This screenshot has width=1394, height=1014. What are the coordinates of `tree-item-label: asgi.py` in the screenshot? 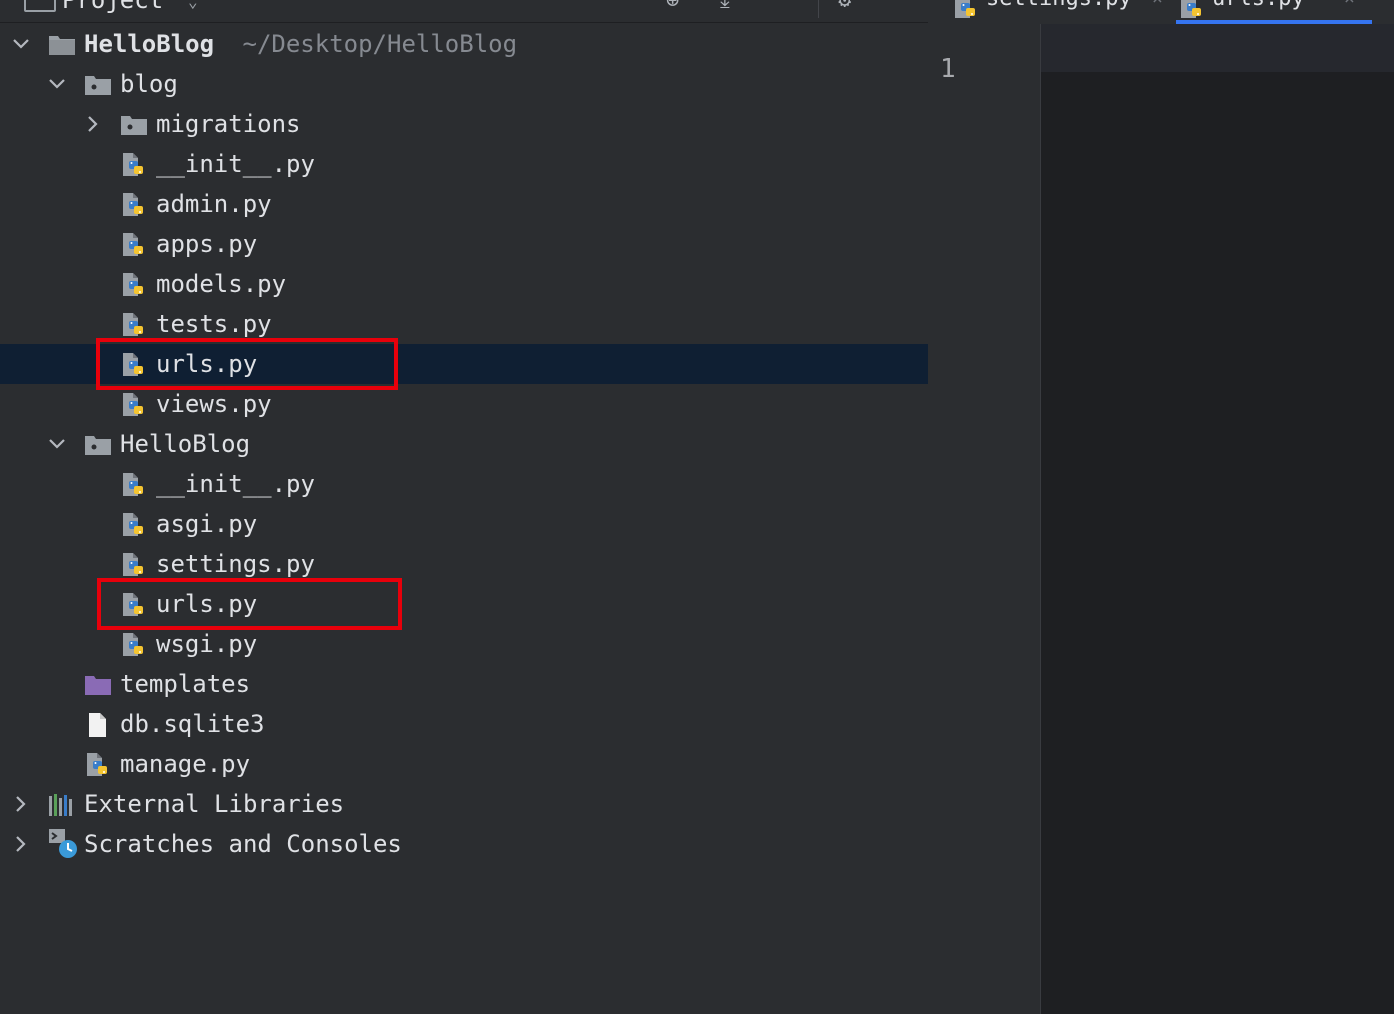 It's located at (207, 524).